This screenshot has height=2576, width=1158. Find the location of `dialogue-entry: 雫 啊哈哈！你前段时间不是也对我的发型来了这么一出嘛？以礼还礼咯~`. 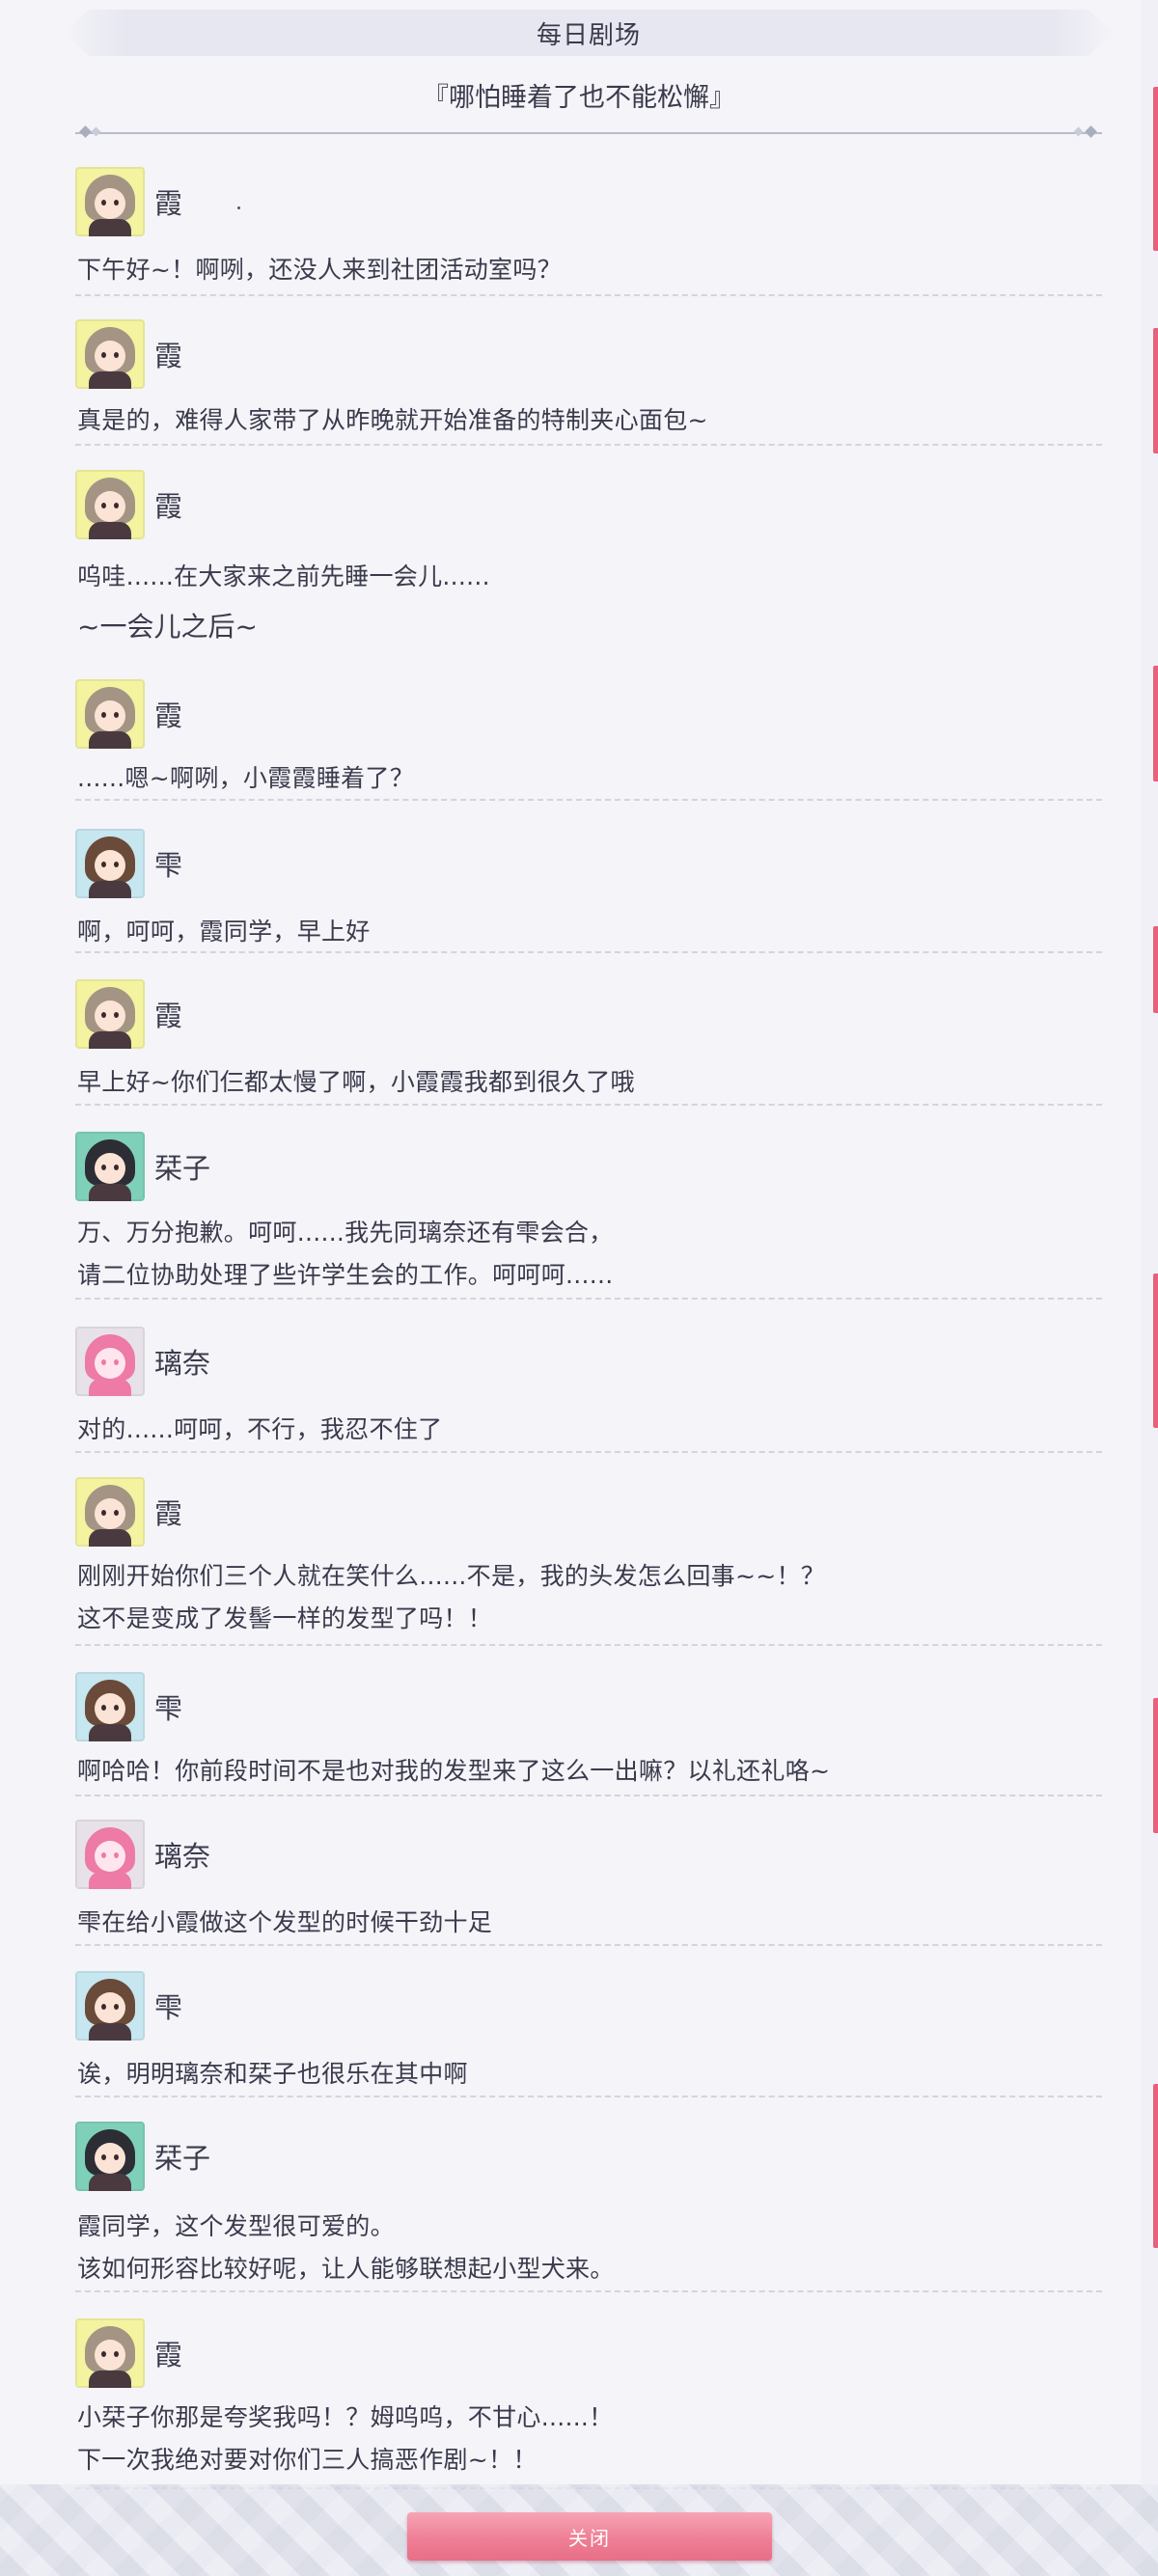

dialogue-entry: 雫 啊哈哈！你前段时间不是也对我的发型来了这么一出嘛？以礼还礼咯~ is located at coordinates (588, 1734).